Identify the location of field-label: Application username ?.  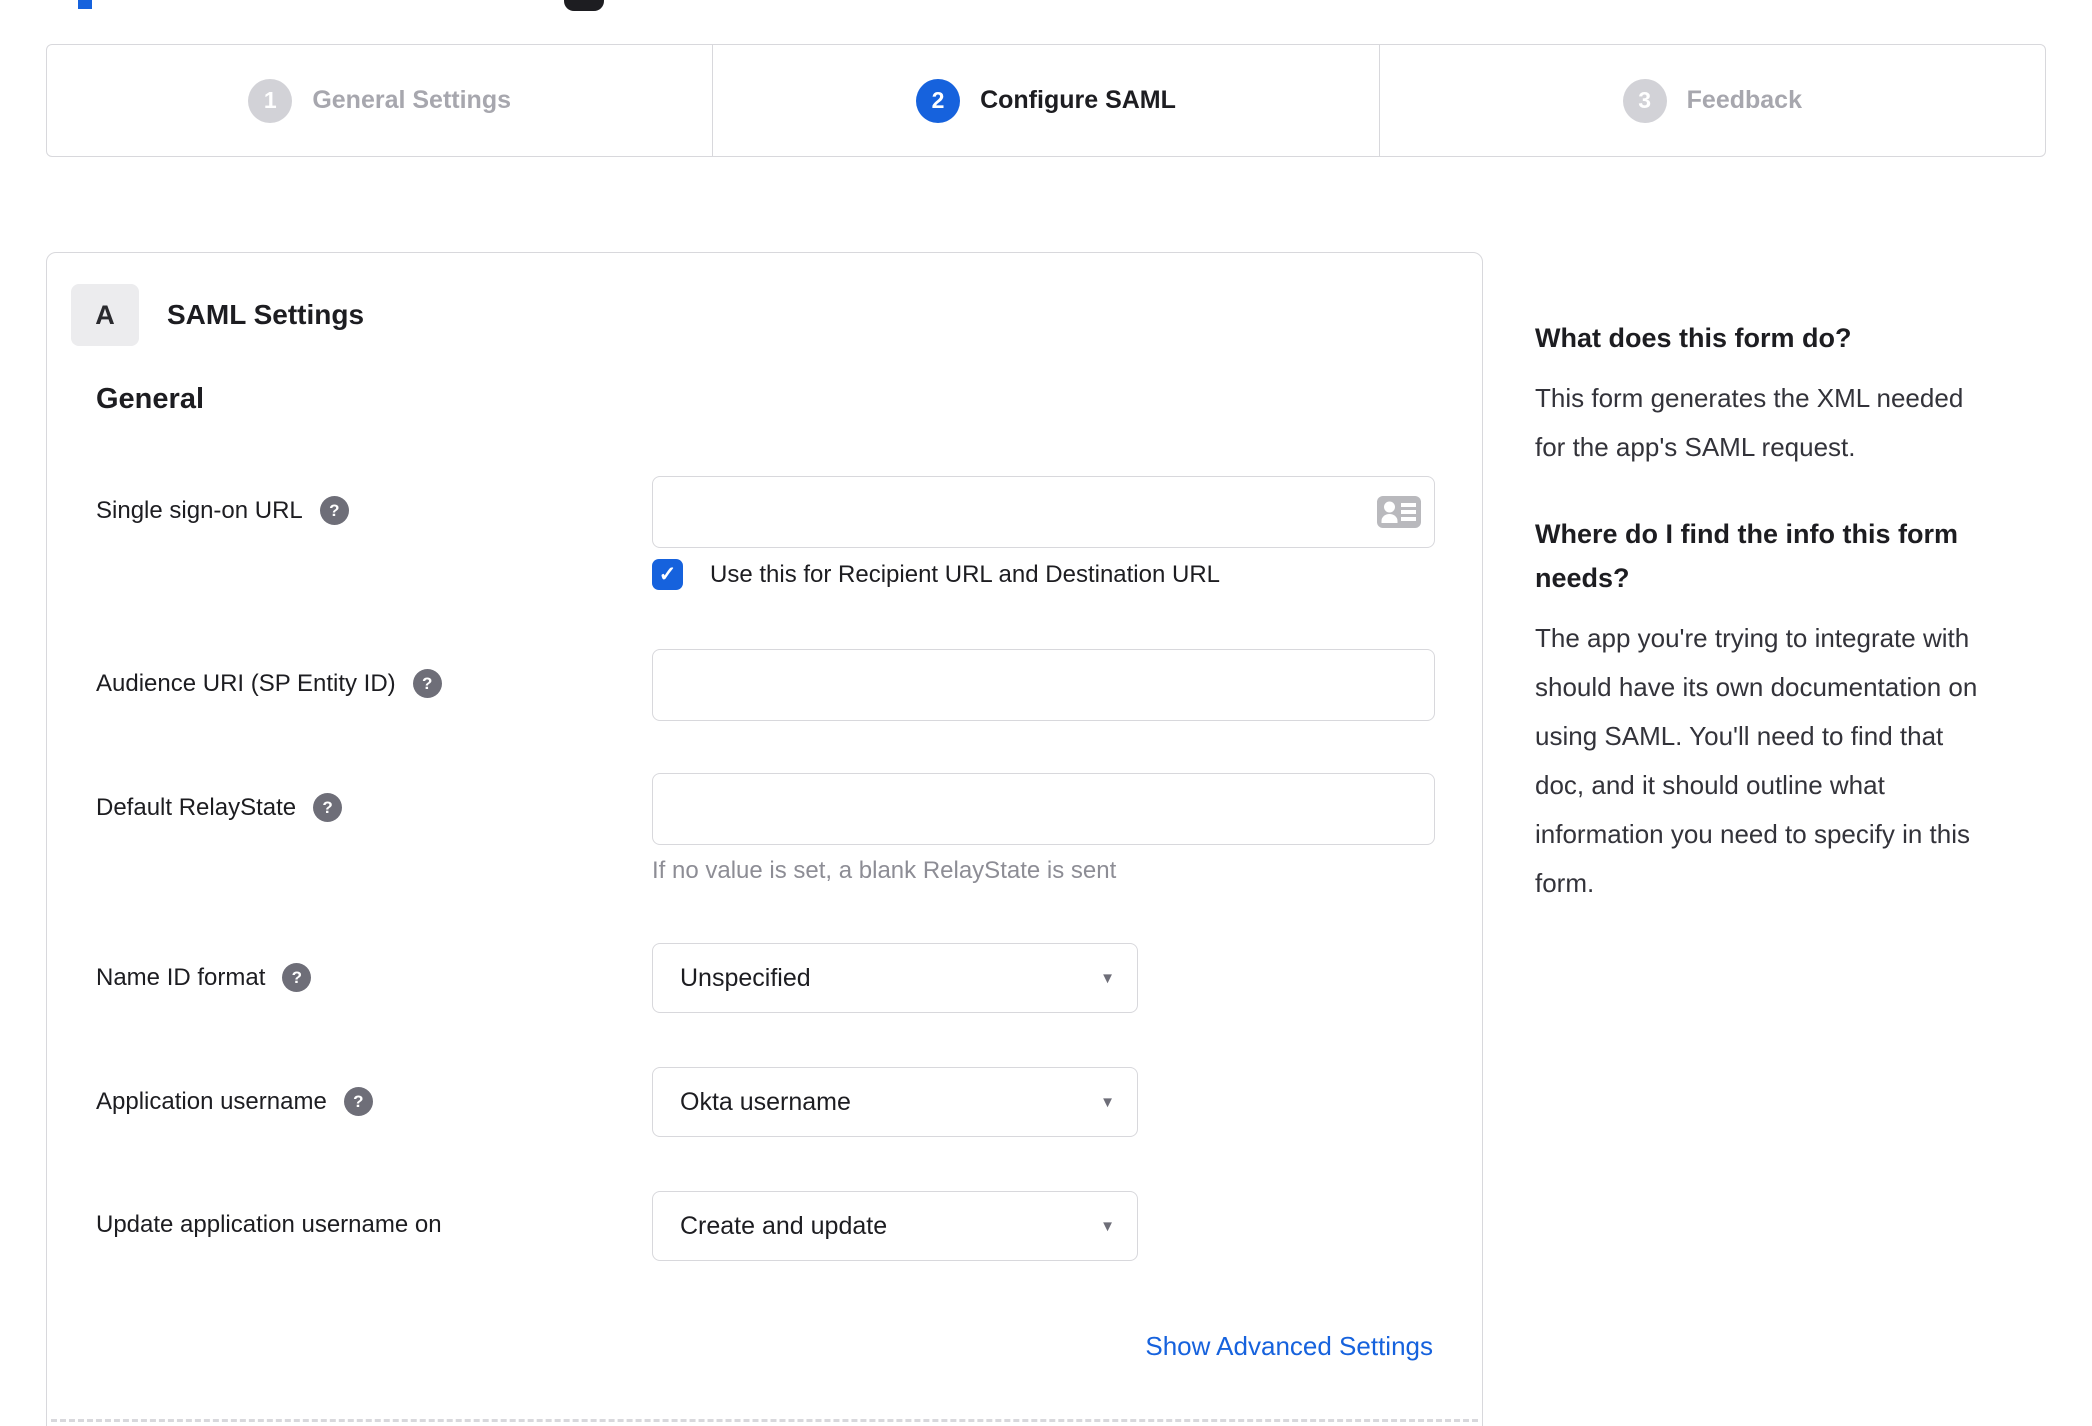
(234, 1101).